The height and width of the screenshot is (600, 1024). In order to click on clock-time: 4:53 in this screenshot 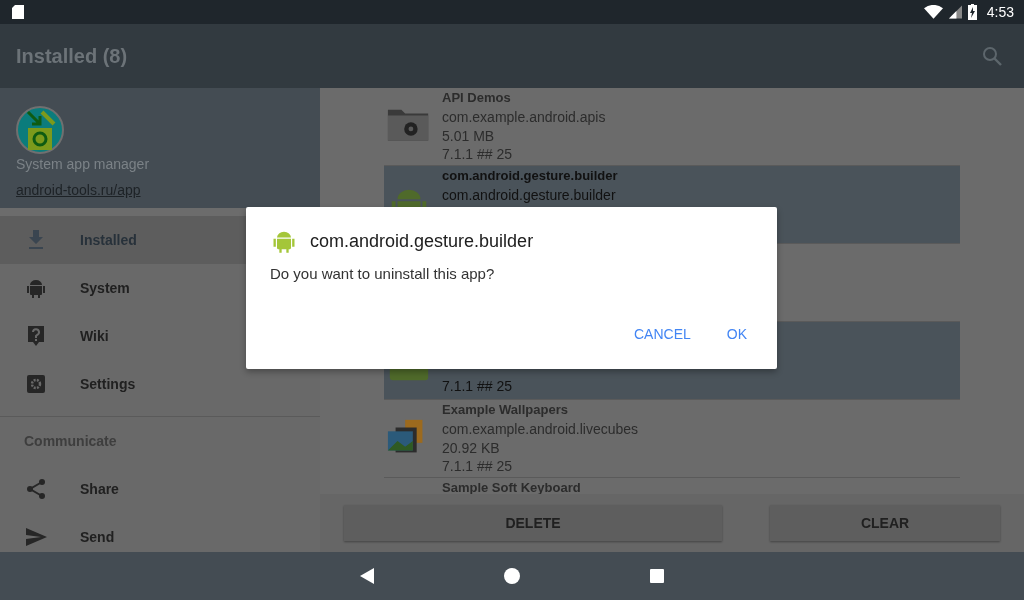, I will do `click(1000, 12)`.